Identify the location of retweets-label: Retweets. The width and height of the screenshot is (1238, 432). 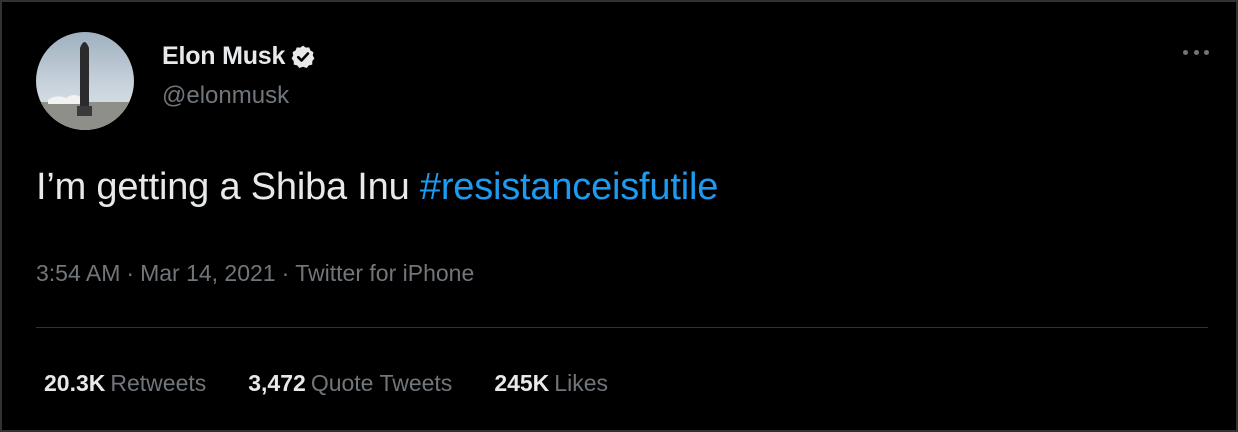
(158, 383).